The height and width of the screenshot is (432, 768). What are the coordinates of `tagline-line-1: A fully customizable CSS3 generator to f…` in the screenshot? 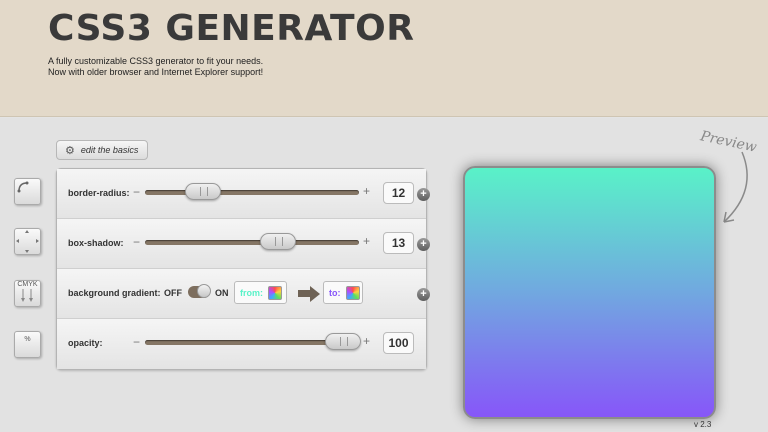 It's located at (156, 61).